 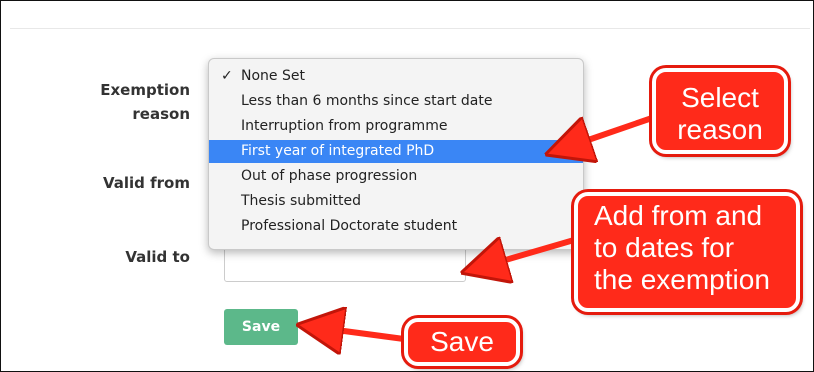 I want to click on callout-add-dates: Add from and to dates for the exemption, so click(x=687, y=252).